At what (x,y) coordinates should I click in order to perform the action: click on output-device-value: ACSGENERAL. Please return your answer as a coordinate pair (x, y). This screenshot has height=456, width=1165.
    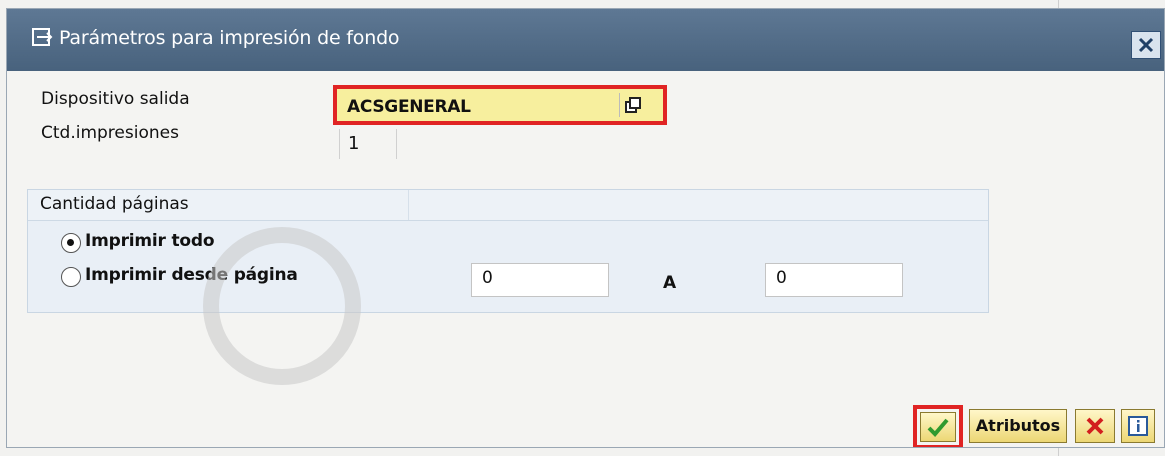
    Looking at the image, I should click on (409, 107).